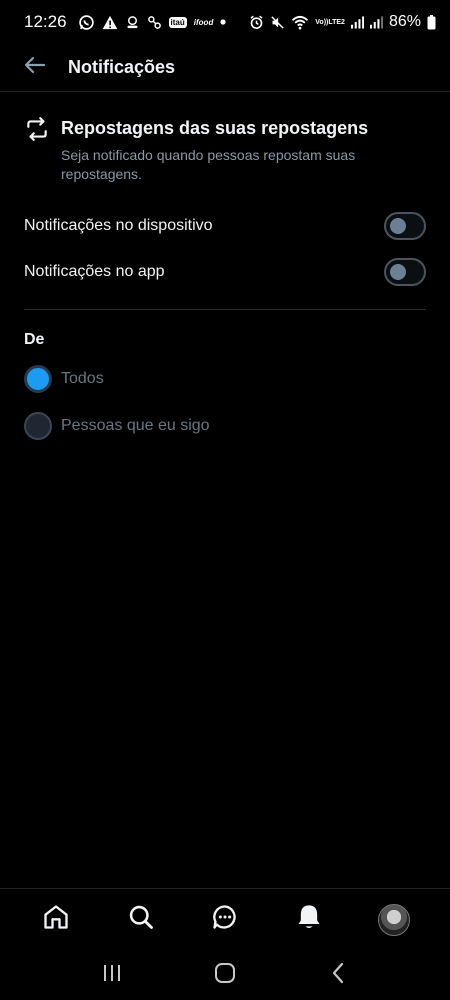 The image size is (450, 1000). I want to click on status-right: Vo)) LTE2 86%, so click(342, 22).